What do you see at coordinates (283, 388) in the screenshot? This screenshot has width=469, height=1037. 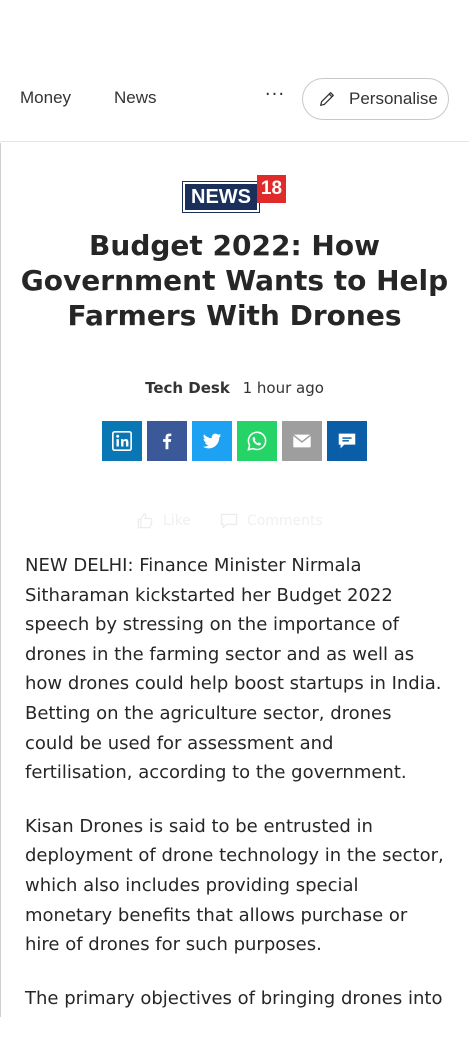 I see `publish-time: 1 hour ago` at bounding box center [283, 388].